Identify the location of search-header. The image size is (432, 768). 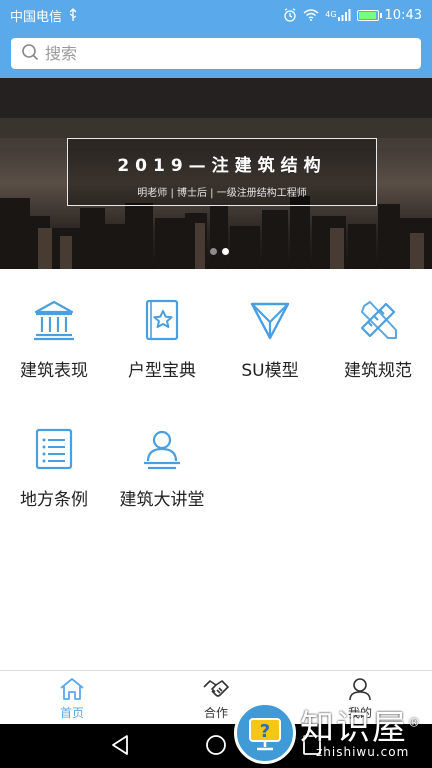
(216, 54).